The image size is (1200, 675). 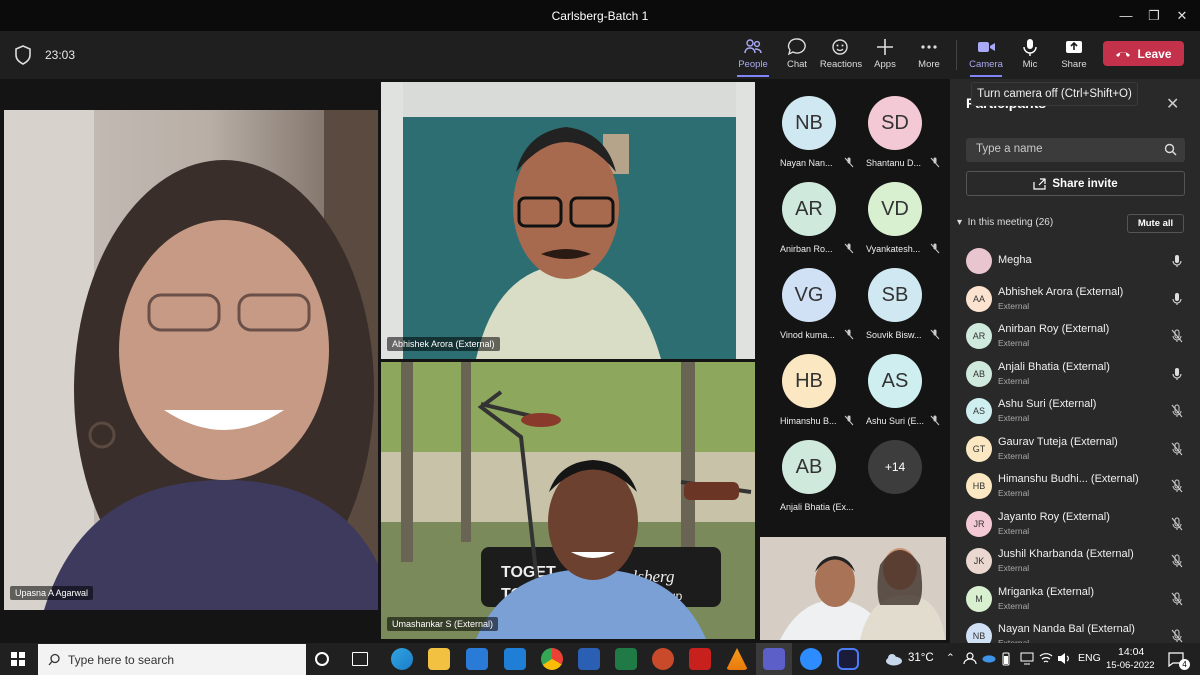 What do you see at coordinates (1005, 222) in the screenshot?
I see `in-meeting-header: ▾ In this meeting (26)` at bounding box center [1005, 222].